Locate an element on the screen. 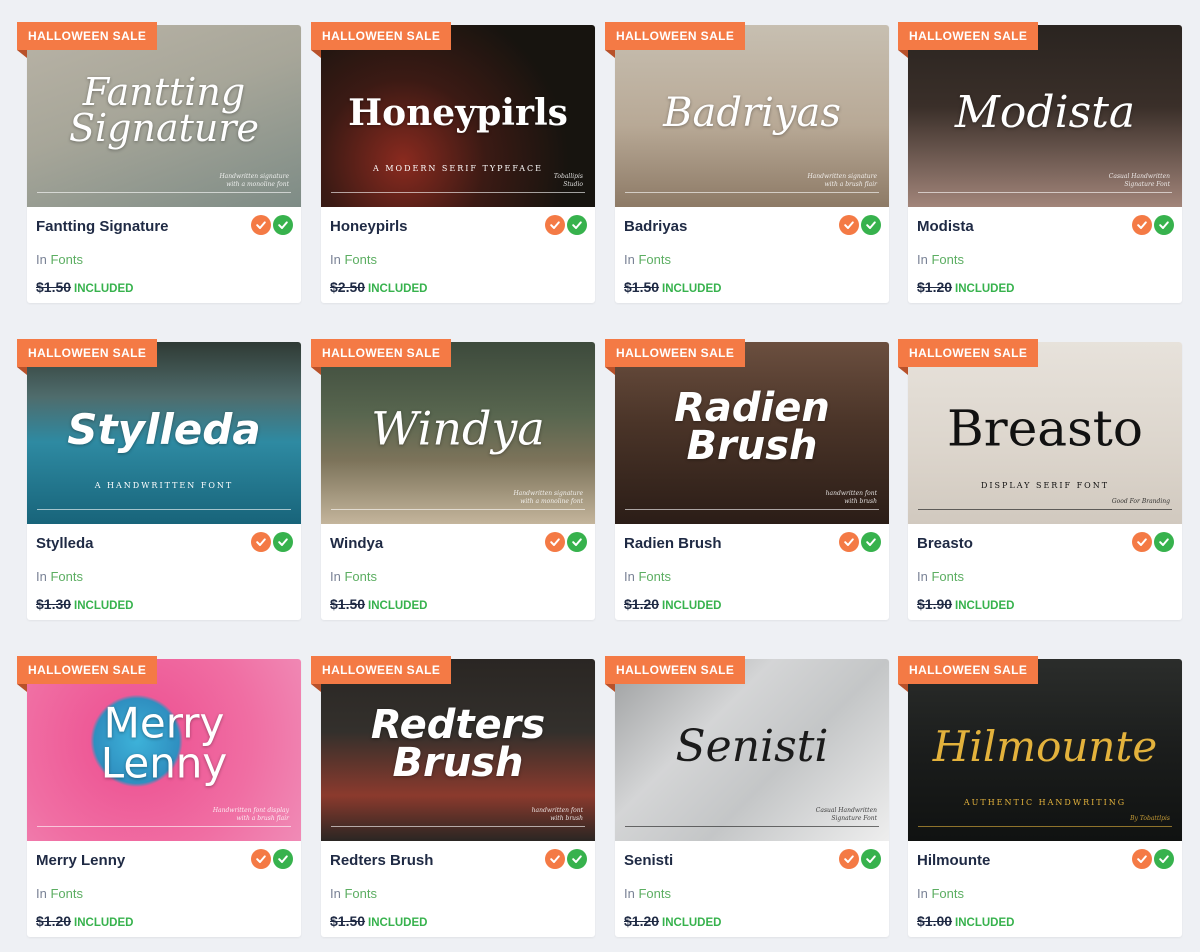 The image size is (1200, 952). product-name-link: Senisti is located at coordinates (648, 860).